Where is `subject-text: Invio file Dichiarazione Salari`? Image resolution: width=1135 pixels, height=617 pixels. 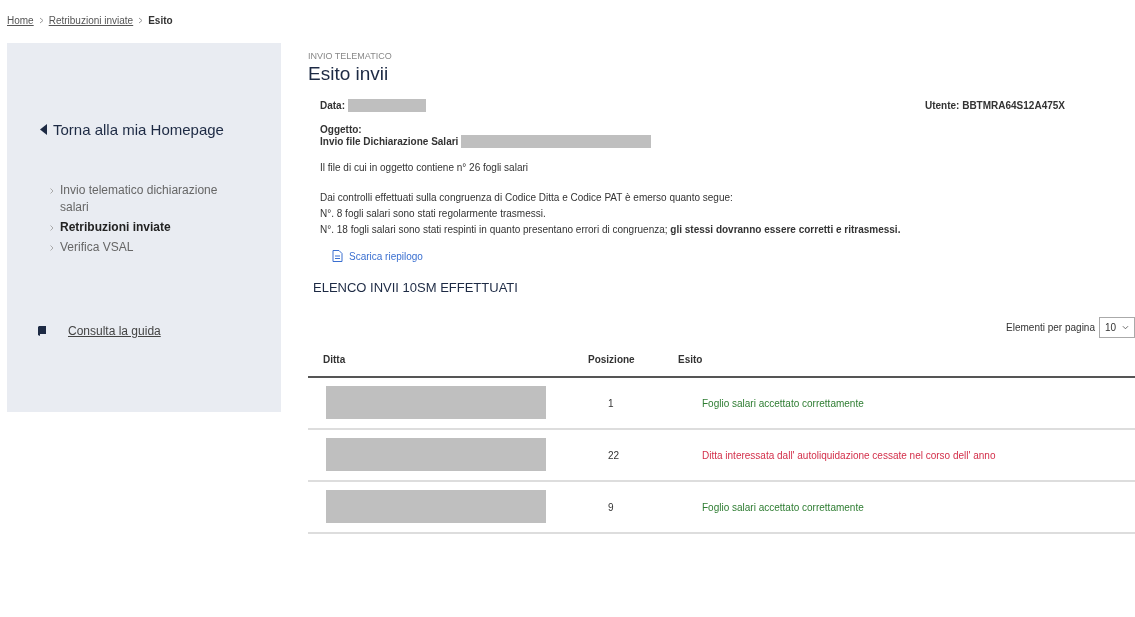 subject-text: Invio file Dichiarazione Salari is located at coordinates (389, 141).